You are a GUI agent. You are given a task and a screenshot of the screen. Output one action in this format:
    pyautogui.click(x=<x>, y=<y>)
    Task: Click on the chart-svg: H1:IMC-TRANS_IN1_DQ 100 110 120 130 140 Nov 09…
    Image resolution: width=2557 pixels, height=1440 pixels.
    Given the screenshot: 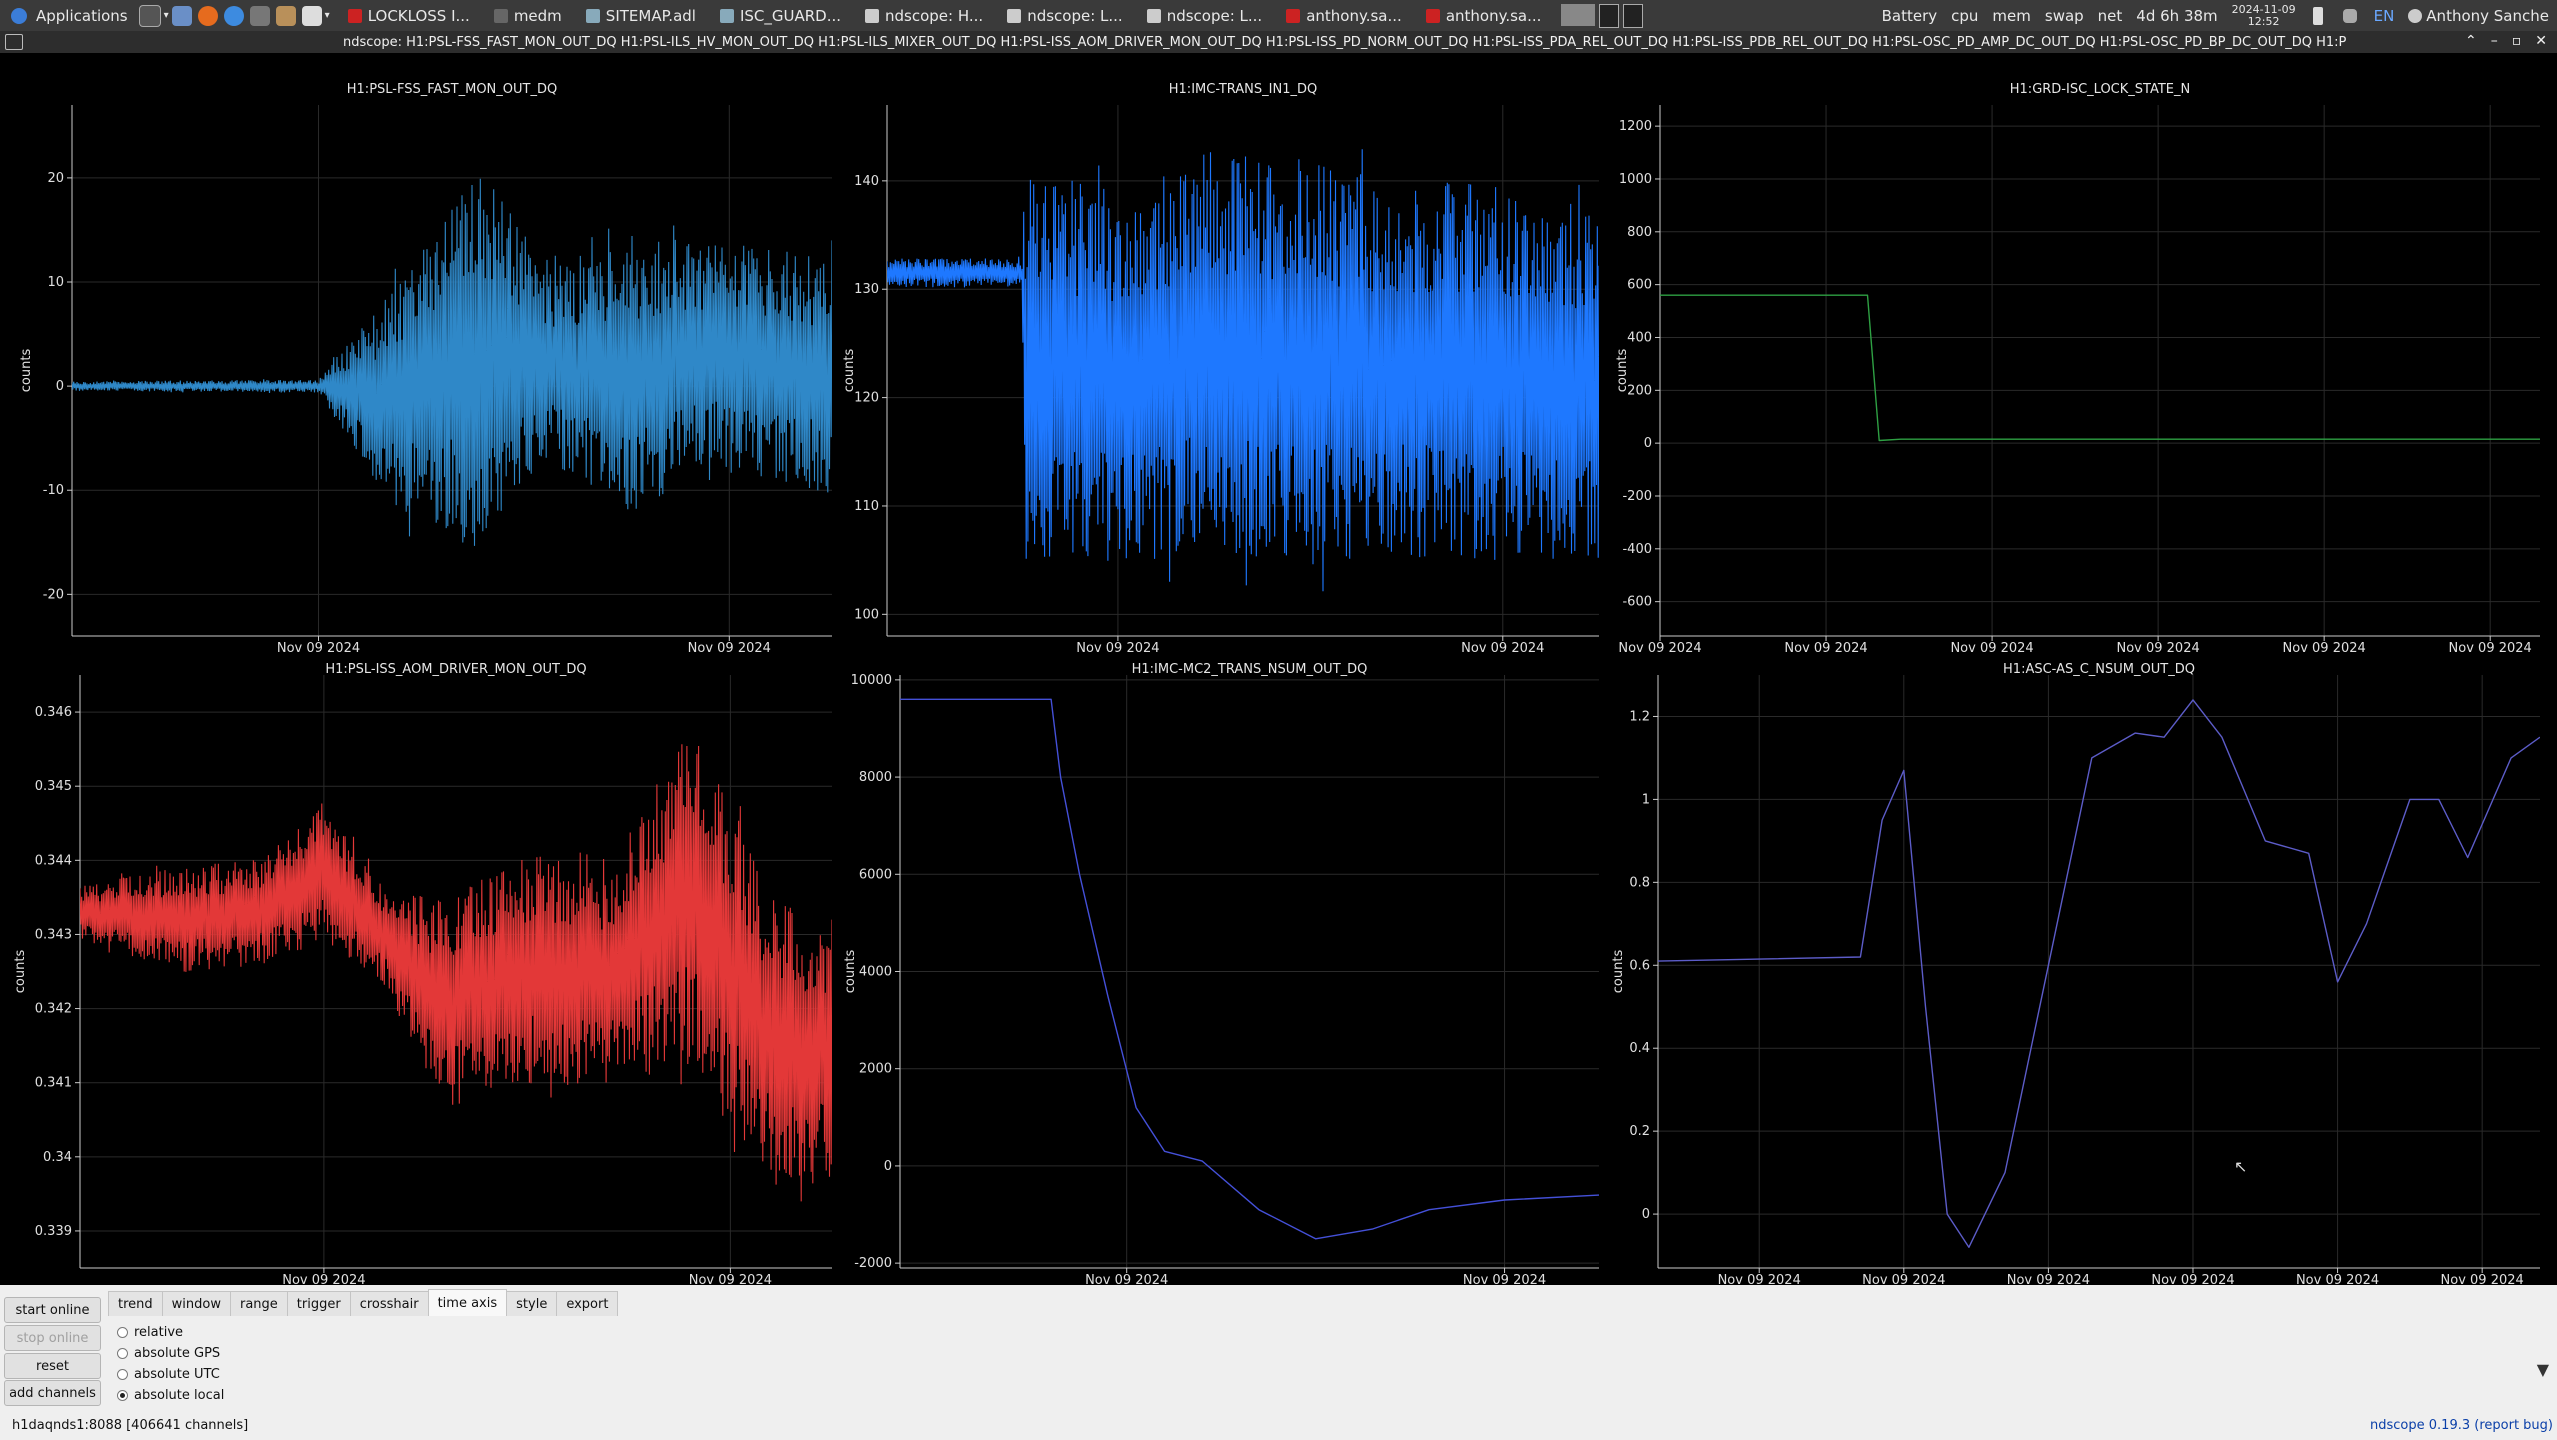 What is the action you would take?
    pyautogui.click(x=1222, y=353)
    